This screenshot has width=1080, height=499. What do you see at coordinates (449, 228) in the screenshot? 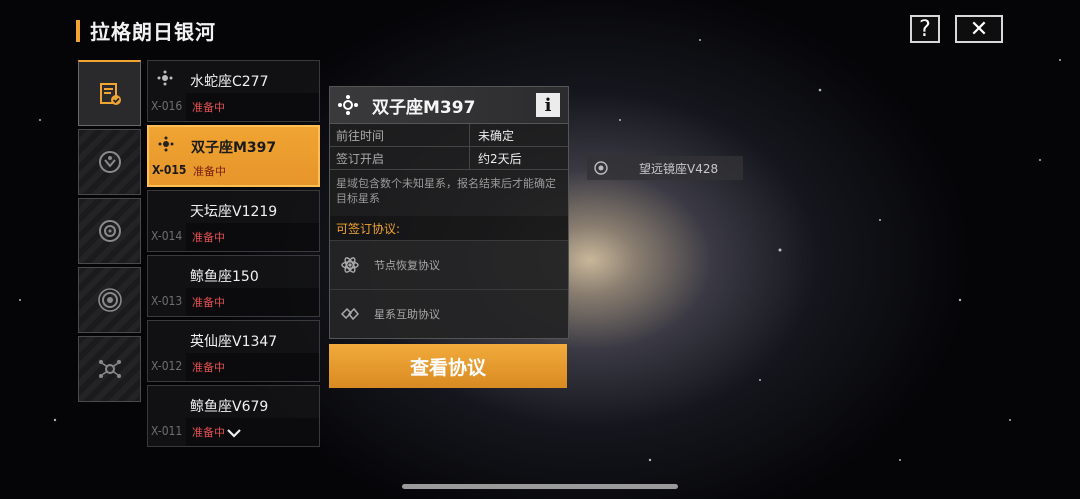
I see `sign-protocol-label: 可签订协议:` at bounding box center [449, 228].